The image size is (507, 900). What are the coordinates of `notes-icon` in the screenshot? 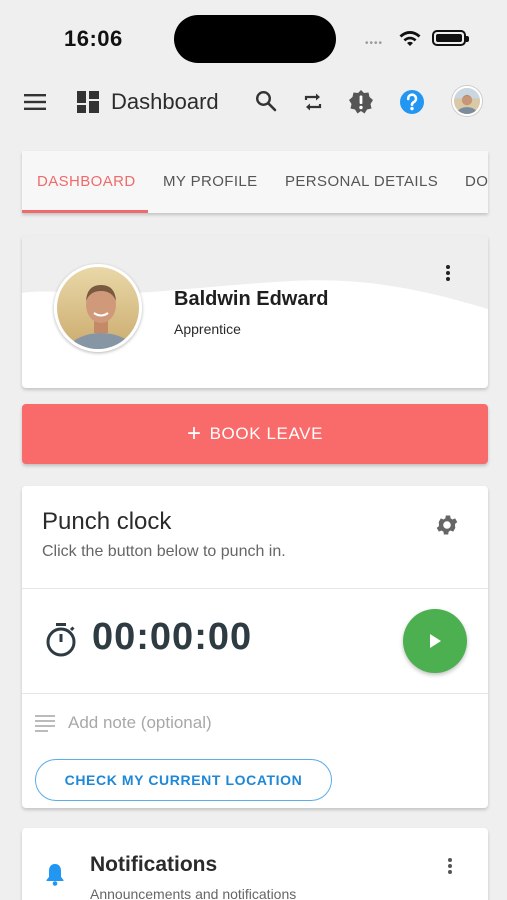 It's located at (45, 723).